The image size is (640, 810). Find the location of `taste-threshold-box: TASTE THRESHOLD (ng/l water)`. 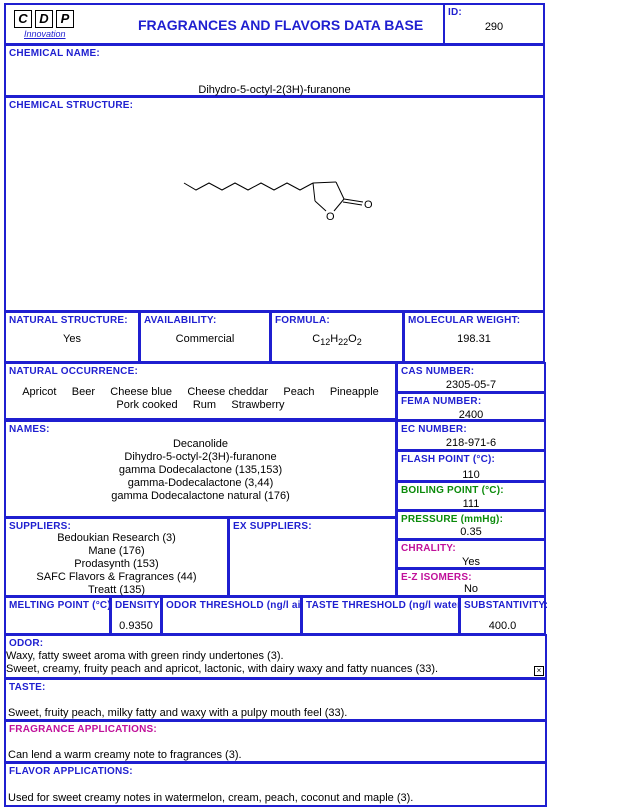

taste-threshold-box: TASTE THRESHOLD (ng/l water) is located at coordinates (380, 615).